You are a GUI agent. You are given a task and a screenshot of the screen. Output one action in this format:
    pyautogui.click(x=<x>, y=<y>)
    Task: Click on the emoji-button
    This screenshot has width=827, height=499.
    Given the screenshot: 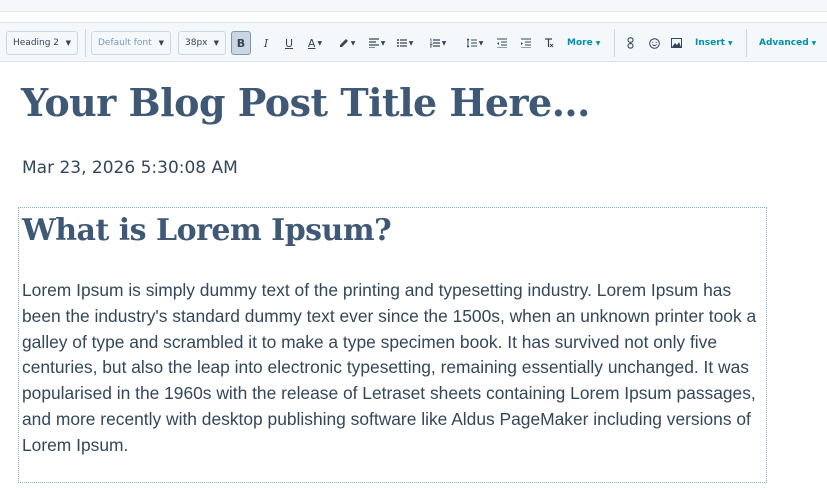 What is the action you would take?
    pyautogui.click(x=654, y=43)
    